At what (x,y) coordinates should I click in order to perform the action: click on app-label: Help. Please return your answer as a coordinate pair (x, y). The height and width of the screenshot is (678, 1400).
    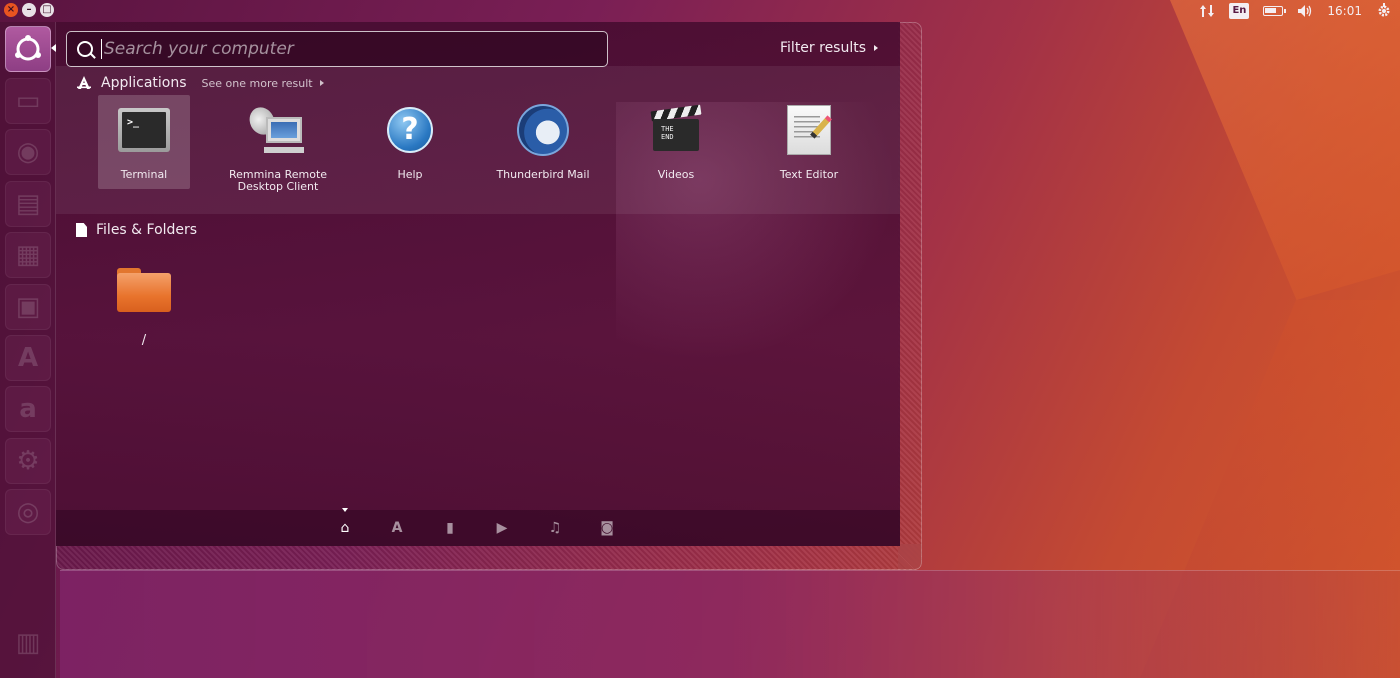
    Looking at the image, I should click on (410, 174).